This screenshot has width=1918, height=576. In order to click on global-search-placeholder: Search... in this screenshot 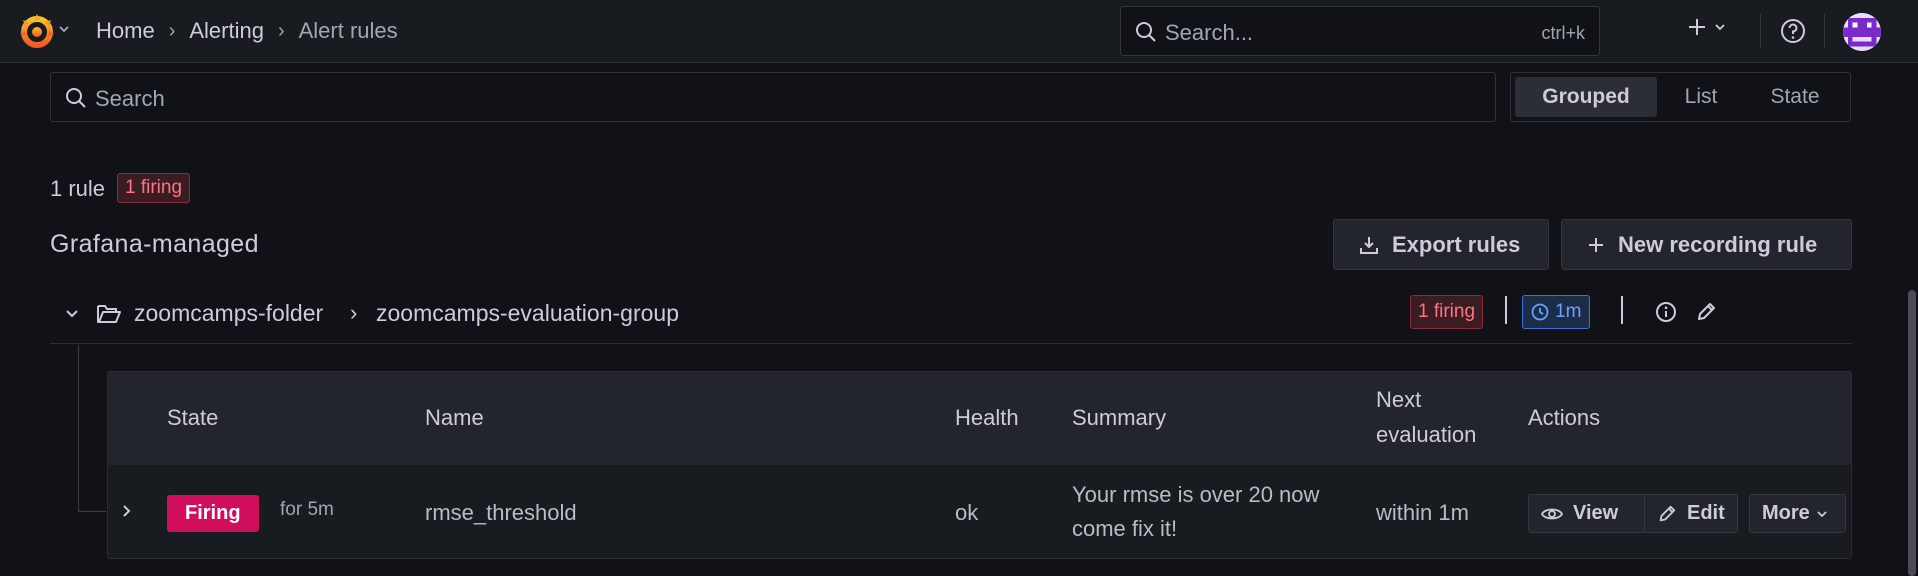, I will do `click(1209, 32)`.